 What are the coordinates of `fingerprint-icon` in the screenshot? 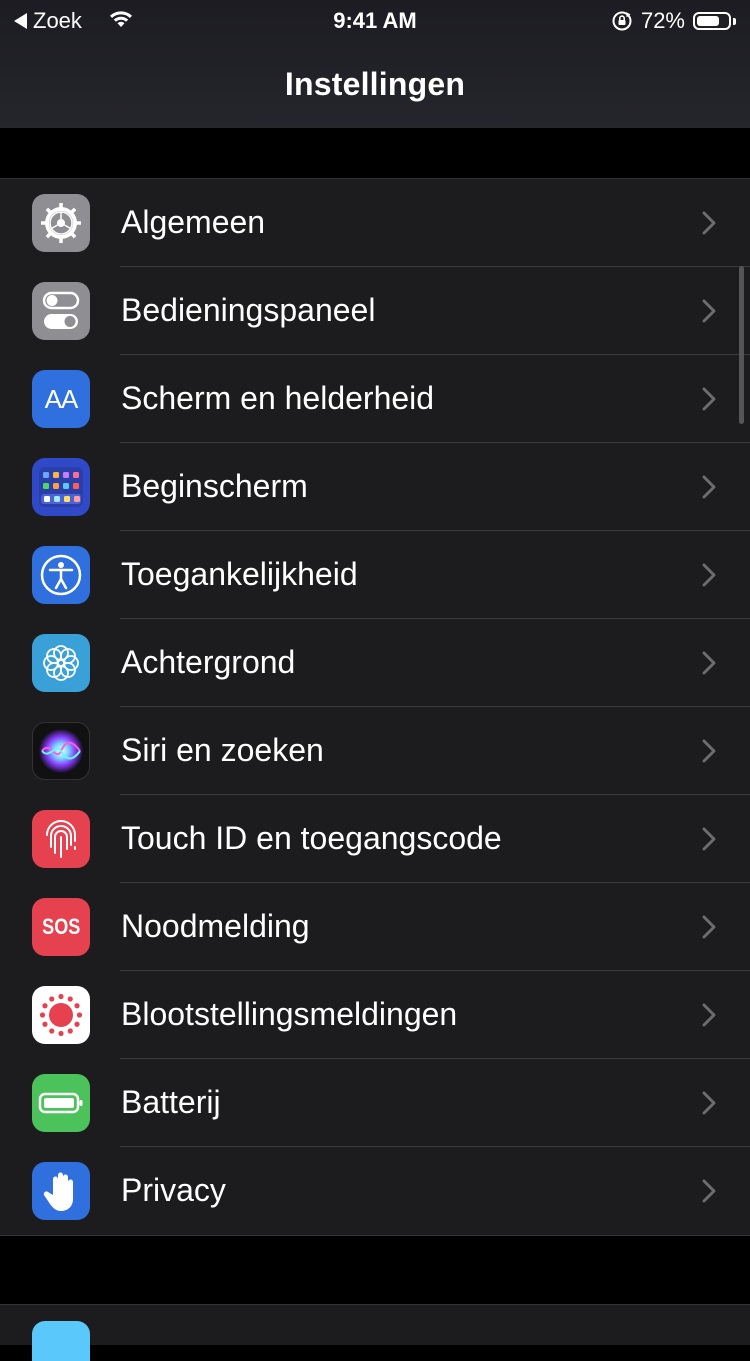 It's located at (61, 839).